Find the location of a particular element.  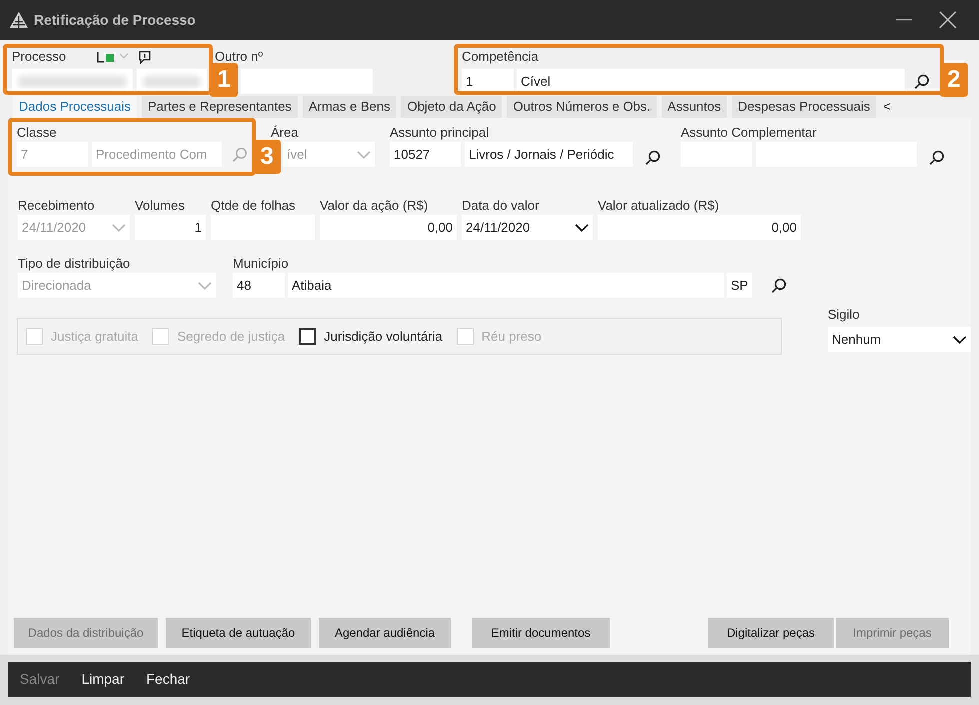

redaction-blur is located at coordinates (172, 82).